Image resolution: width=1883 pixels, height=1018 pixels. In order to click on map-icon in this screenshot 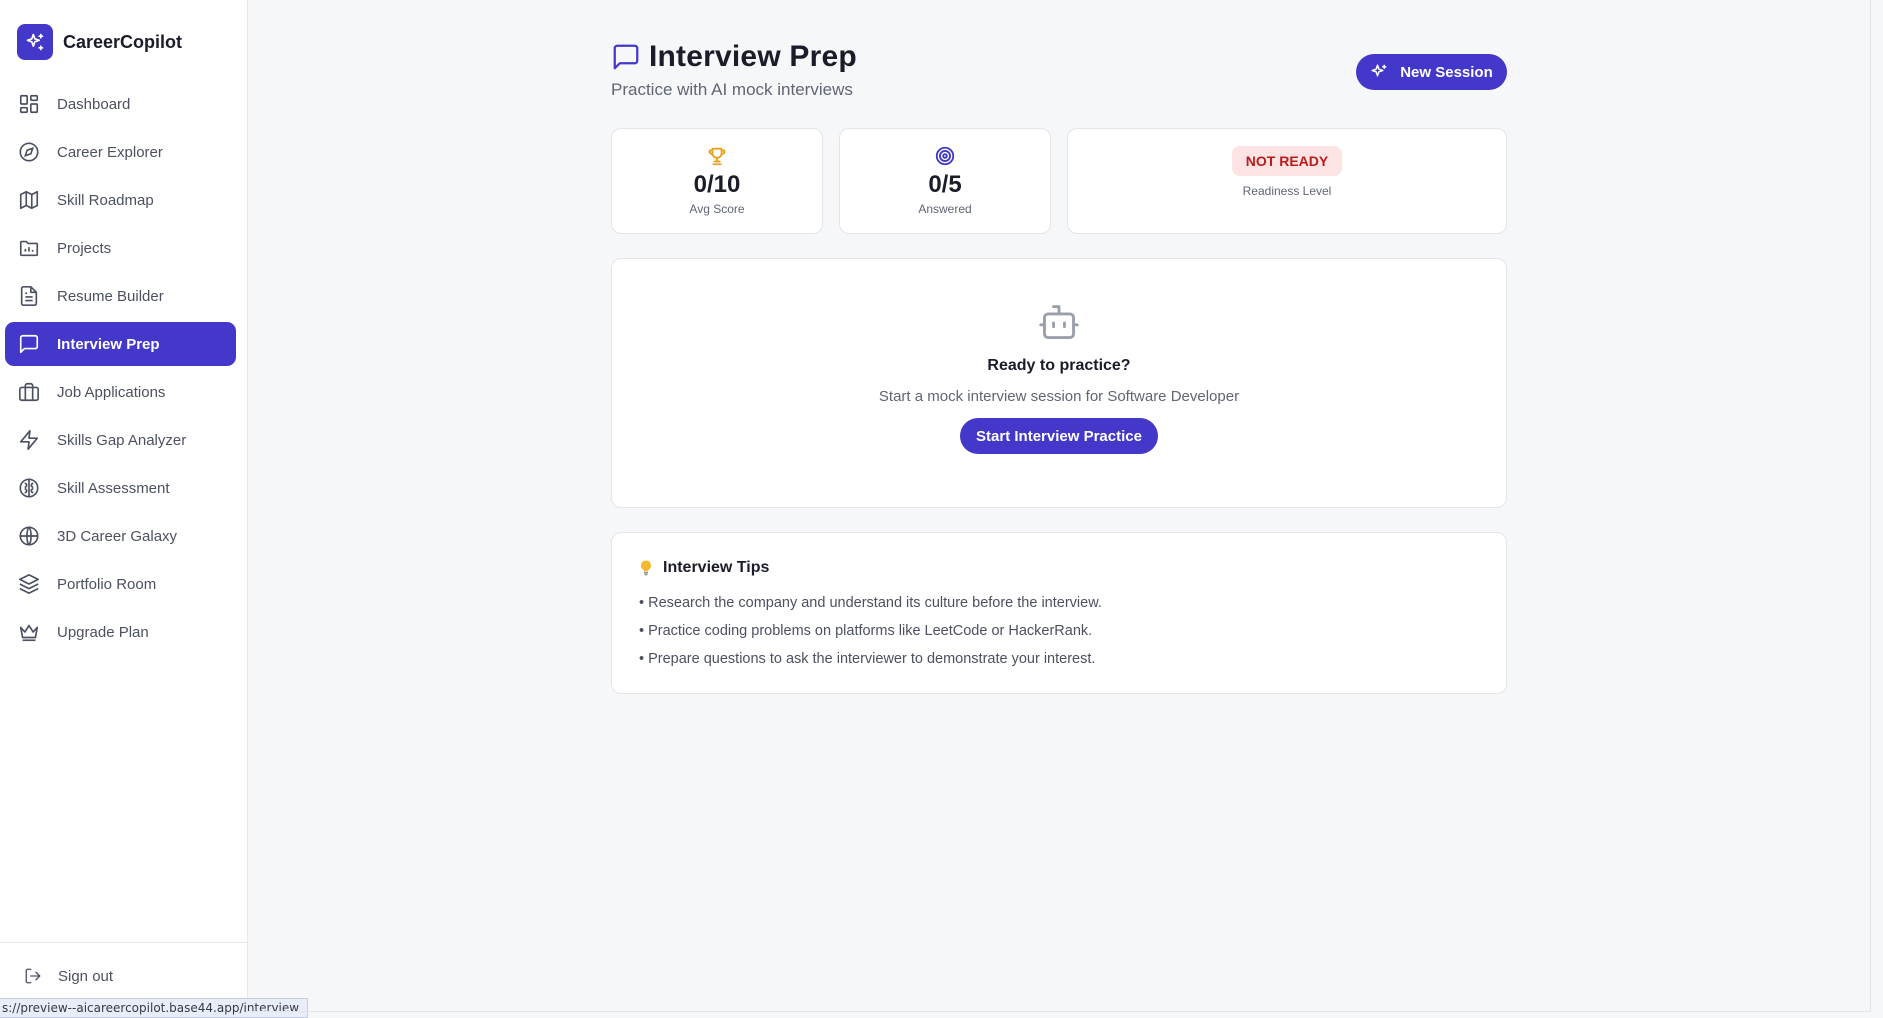, I will do `click(29, 200)`.